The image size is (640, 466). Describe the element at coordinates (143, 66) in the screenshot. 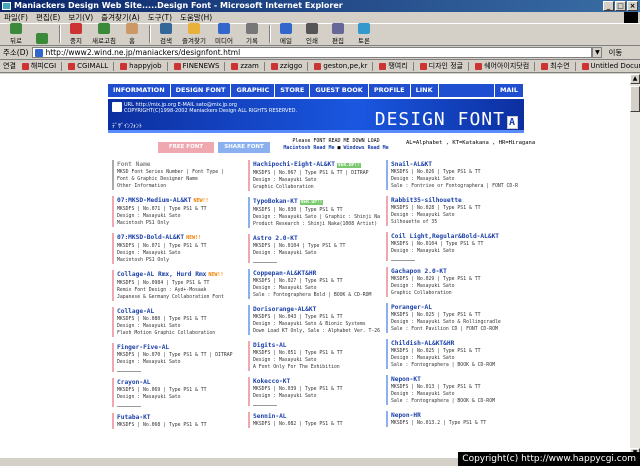

I see `link-item: happyjob` at that location.